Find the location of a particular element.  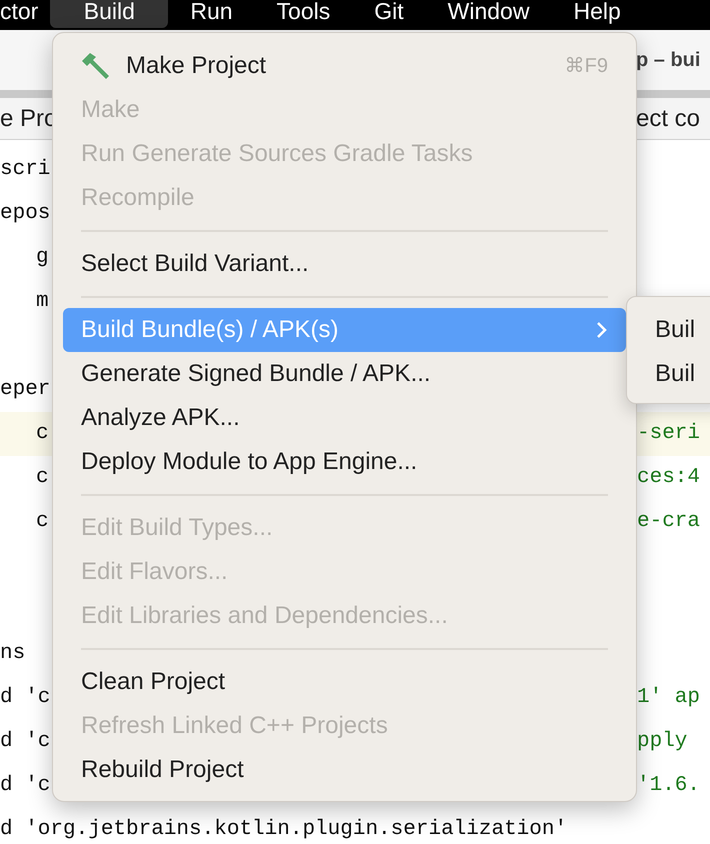

menu-bar-item: Run is located at coordinates (211, 14).